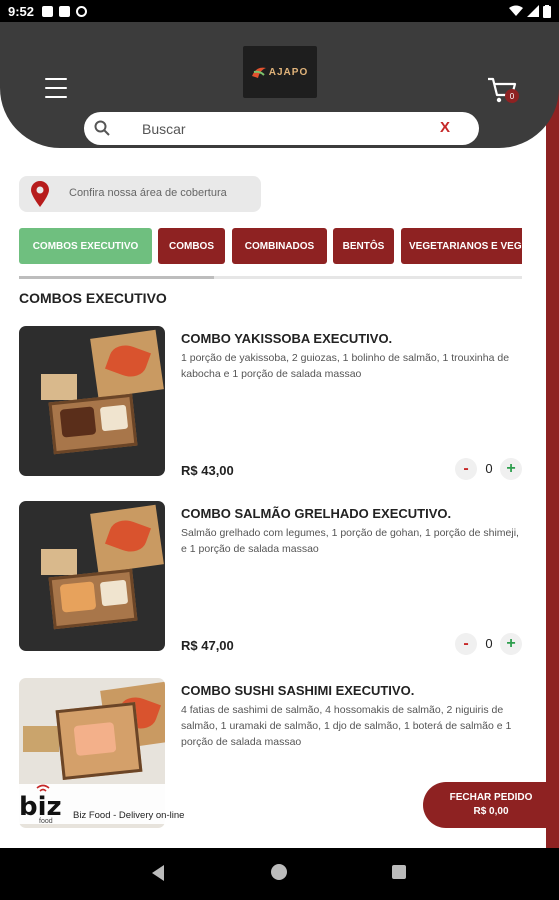 The height and width of the screenshot is (900, 559). I want to click on signal-icon, so click(533, 11).